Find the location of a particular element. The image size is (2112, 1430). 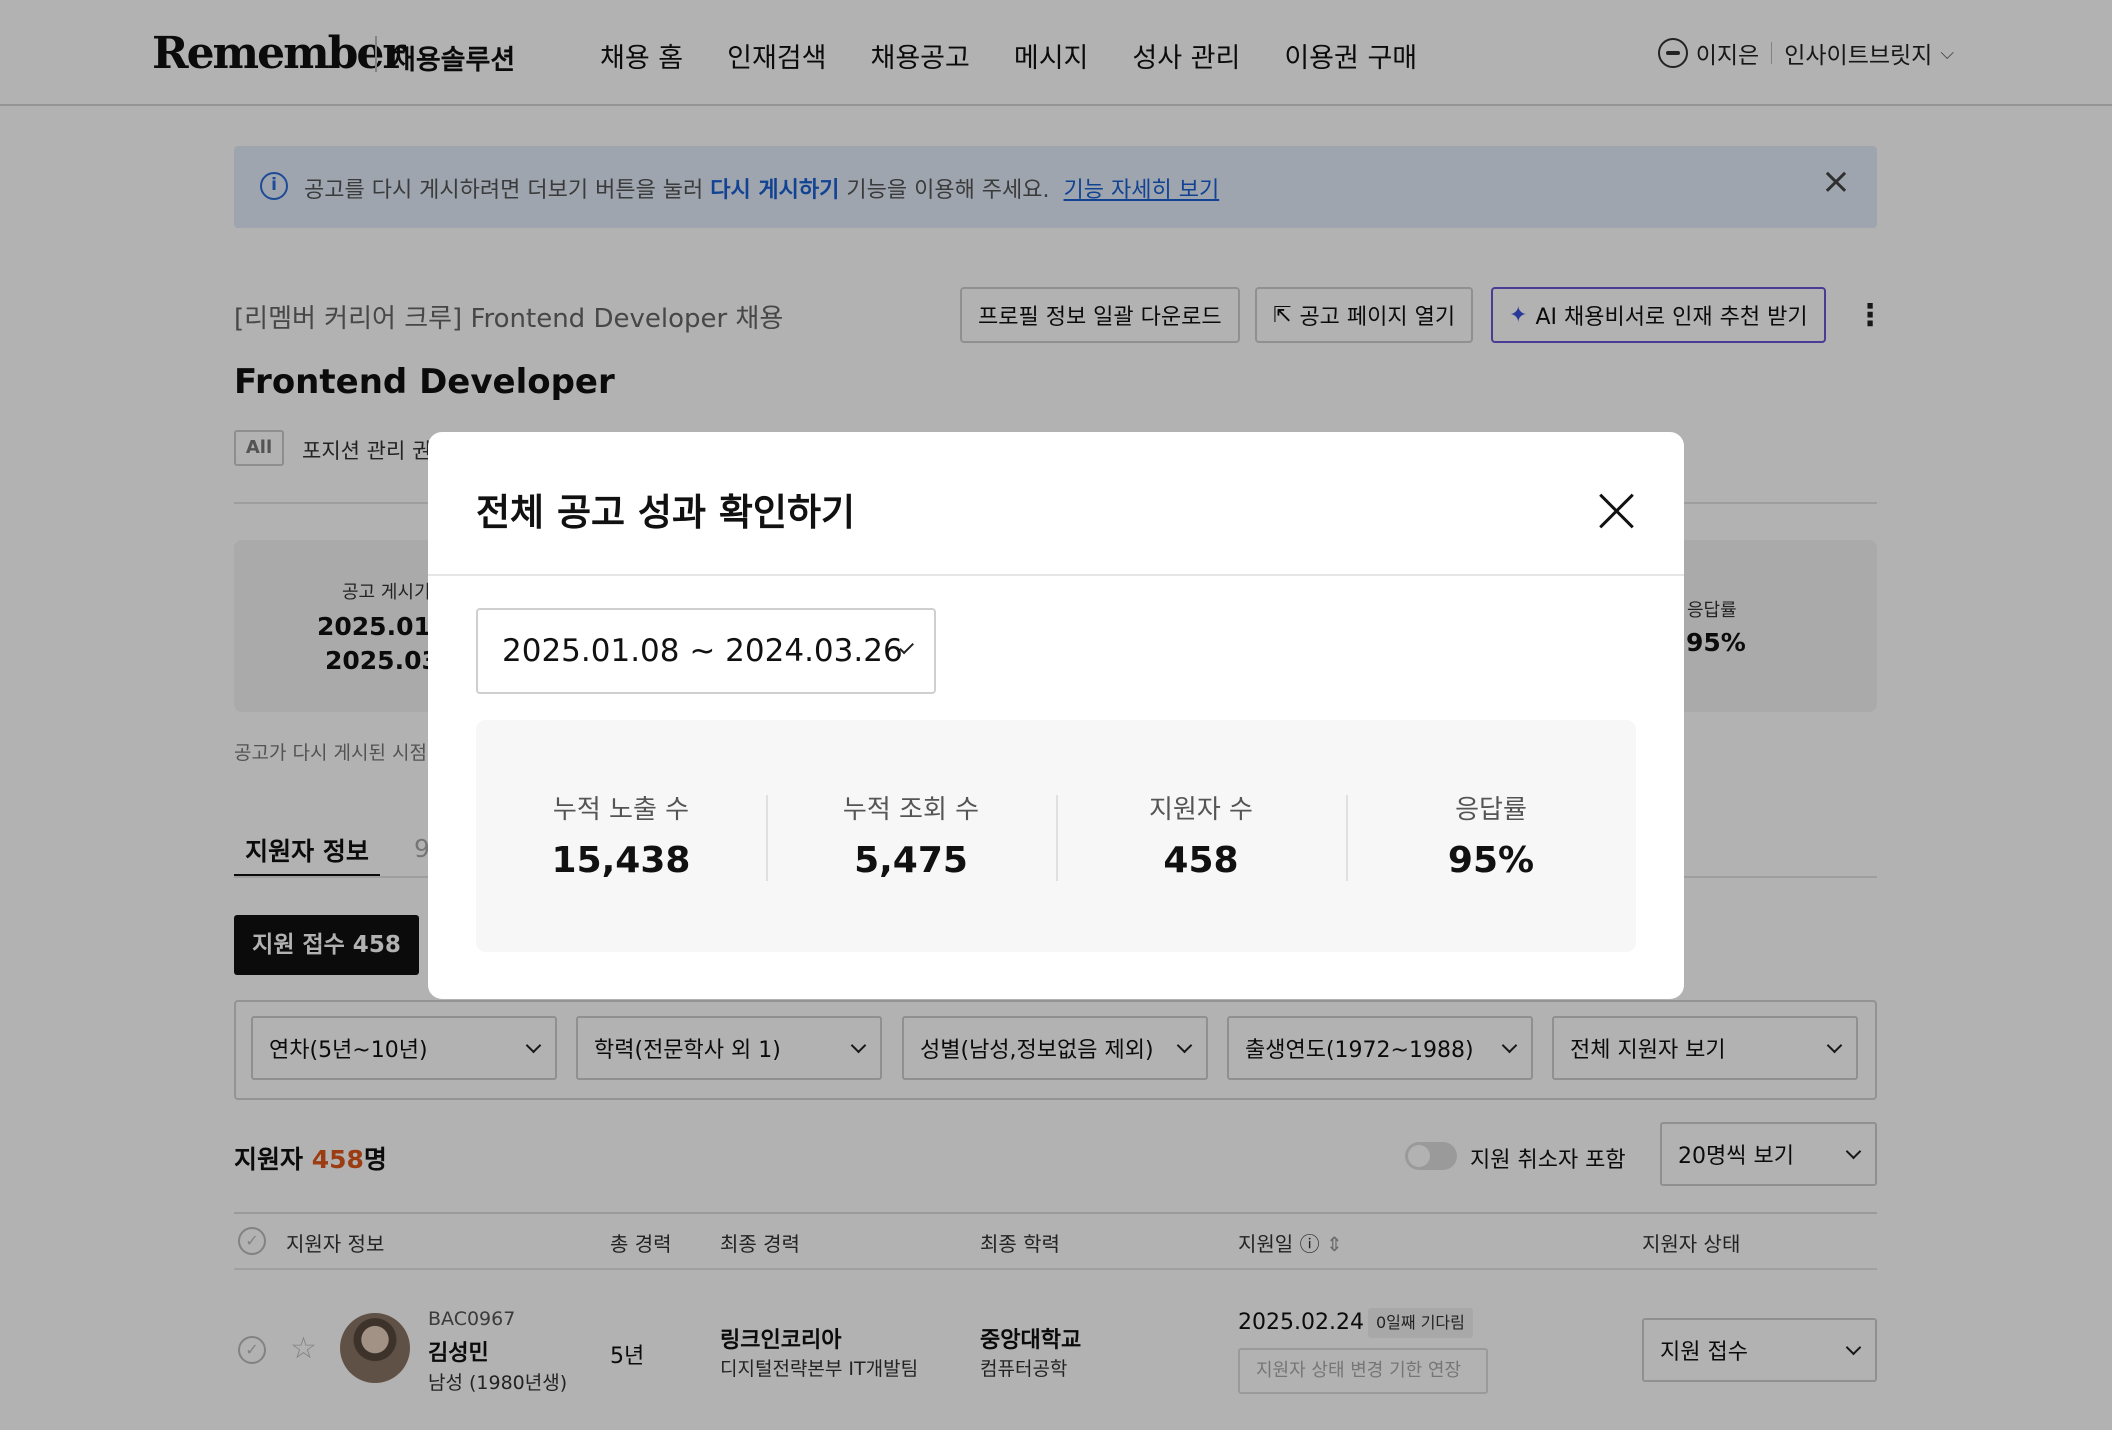

stat-applicants: 지원자 수 458 is located at coordinates (1201, 836).